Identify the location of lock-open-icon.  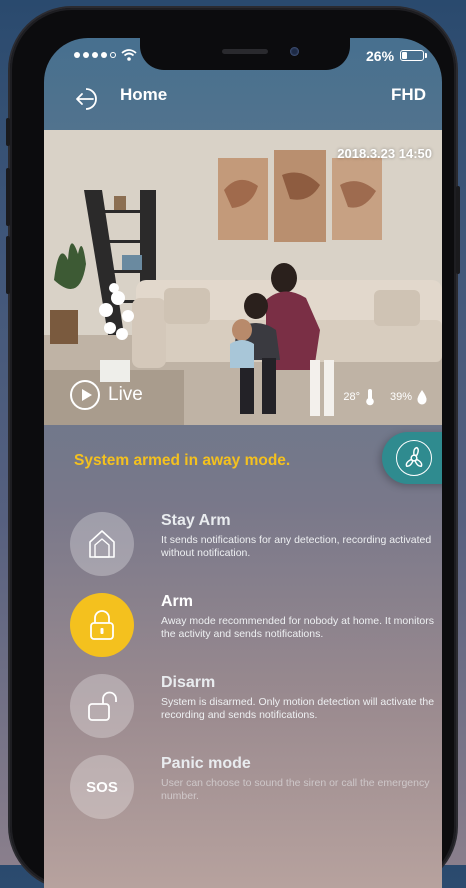
(102, 706).